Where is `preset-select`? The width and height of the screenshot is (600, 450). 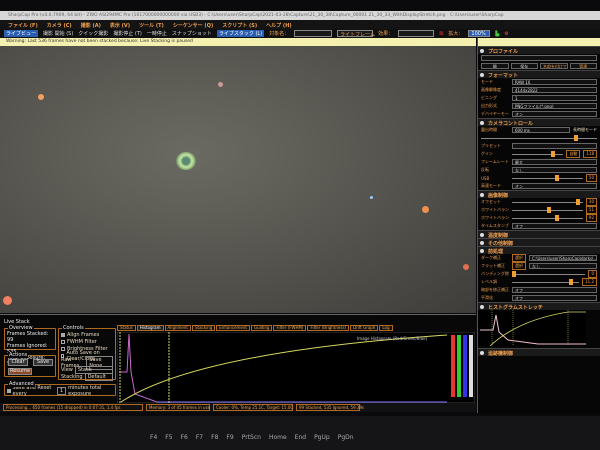 preset-select is located at coordinates (554, 146).